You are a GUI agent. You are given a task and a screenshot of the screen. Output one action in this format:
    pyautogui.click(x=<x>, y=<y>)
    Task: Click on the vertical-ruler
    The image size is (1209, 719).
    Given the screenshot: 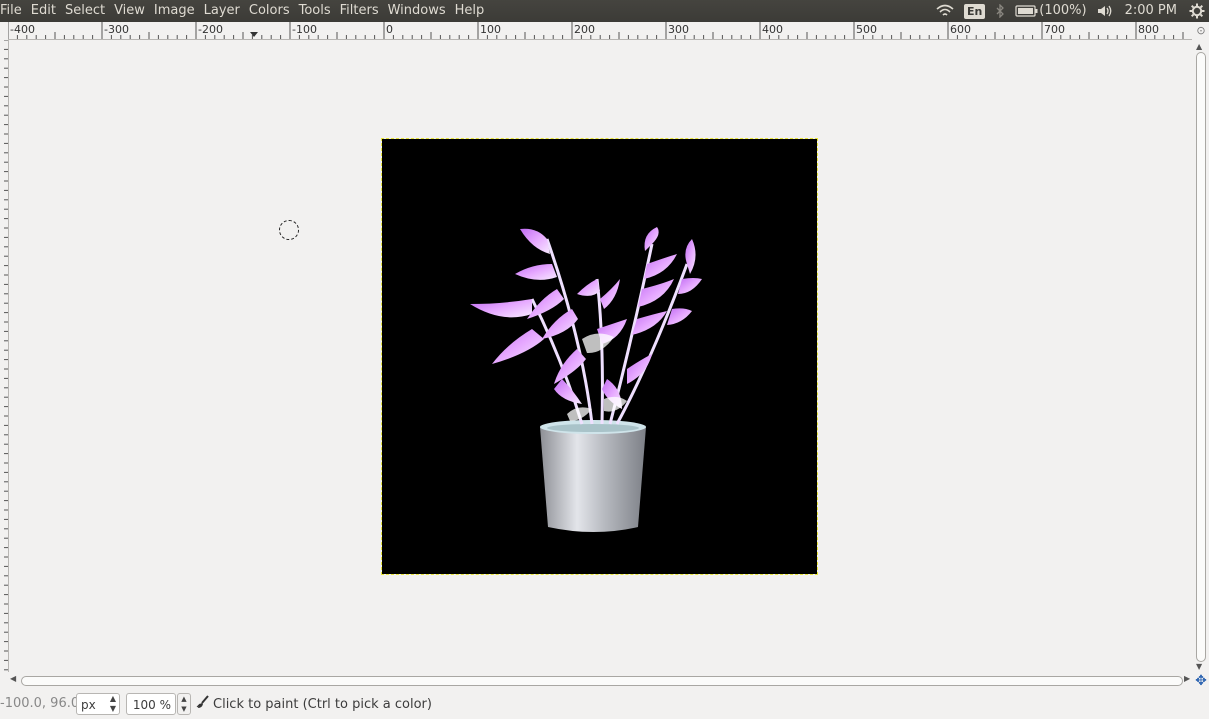 What is the action you would take?
    pyautogui.click(x=4, y=355)
    